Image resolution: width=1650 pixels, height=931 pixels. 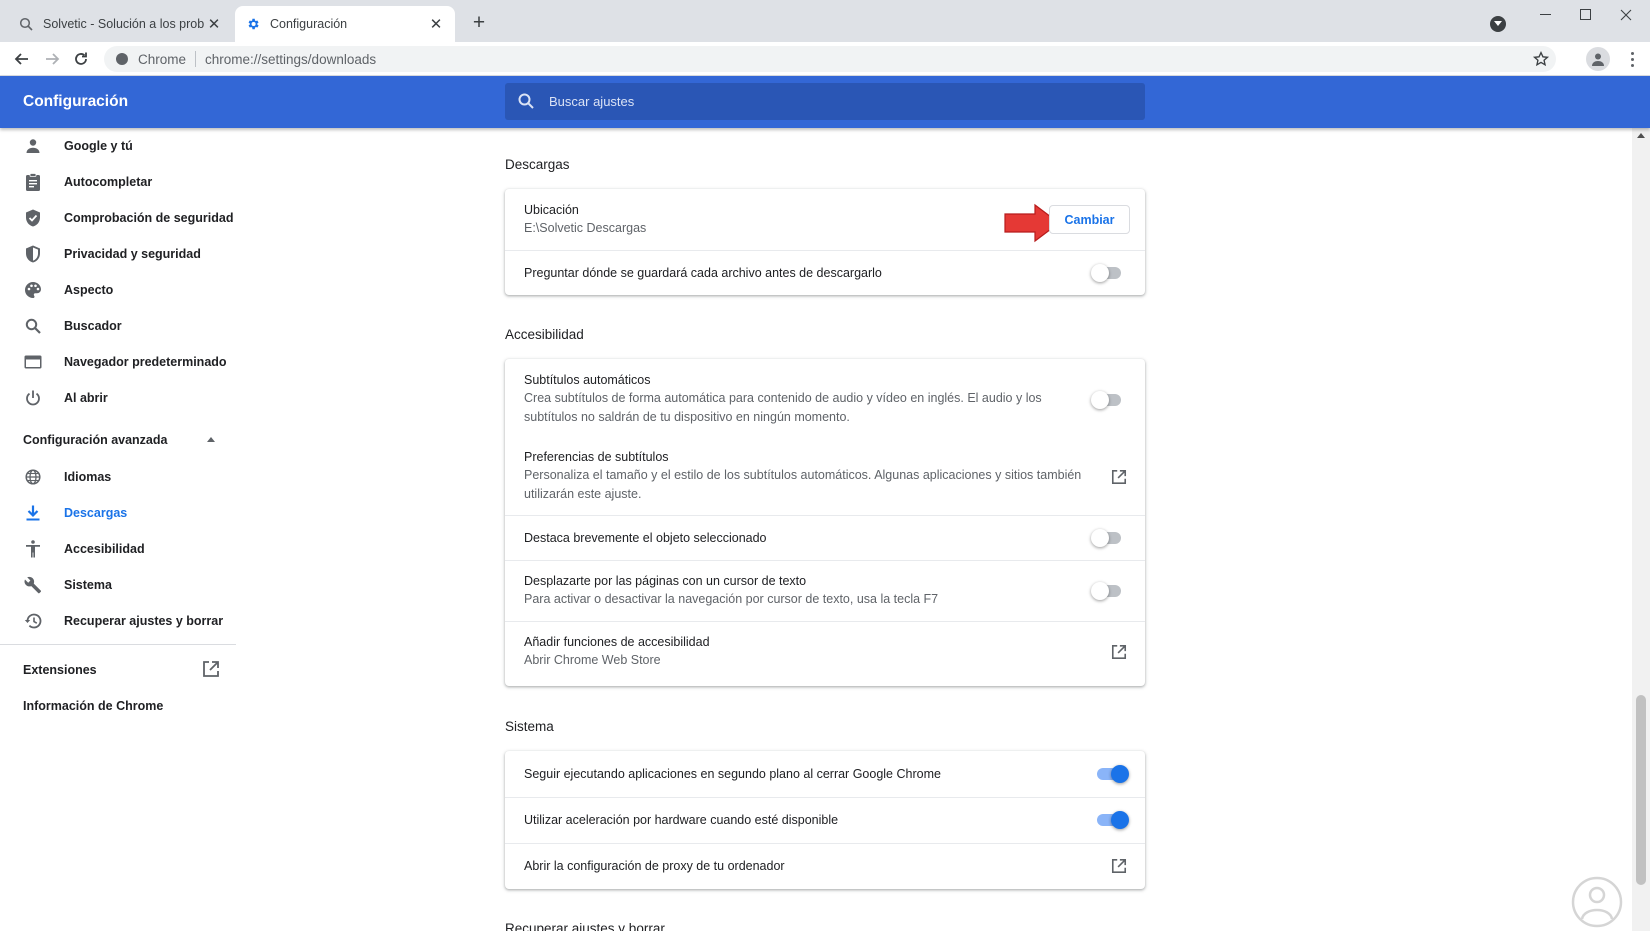 What do you see at coordinates (585, 926) in the screenshot?
I see `section-title-reset: Recuperar ajustes y borrar` at bounding box center [585, 926].